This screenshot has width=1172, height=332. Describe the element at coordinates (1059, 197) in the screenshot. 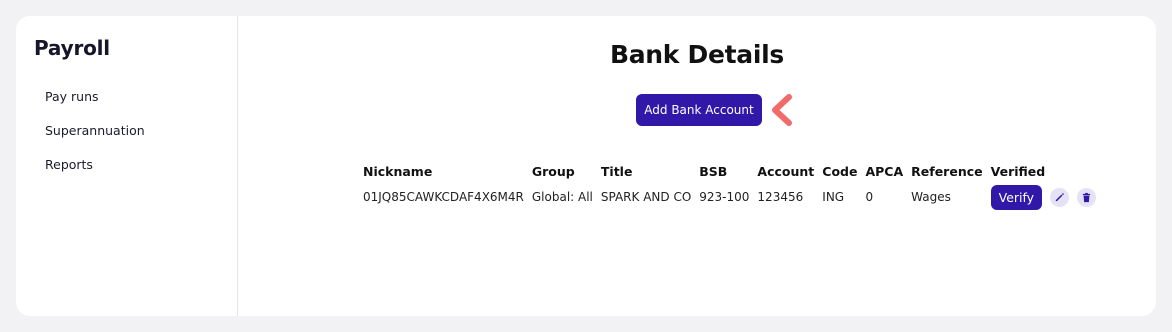

I see `pencil-icon` at that location.